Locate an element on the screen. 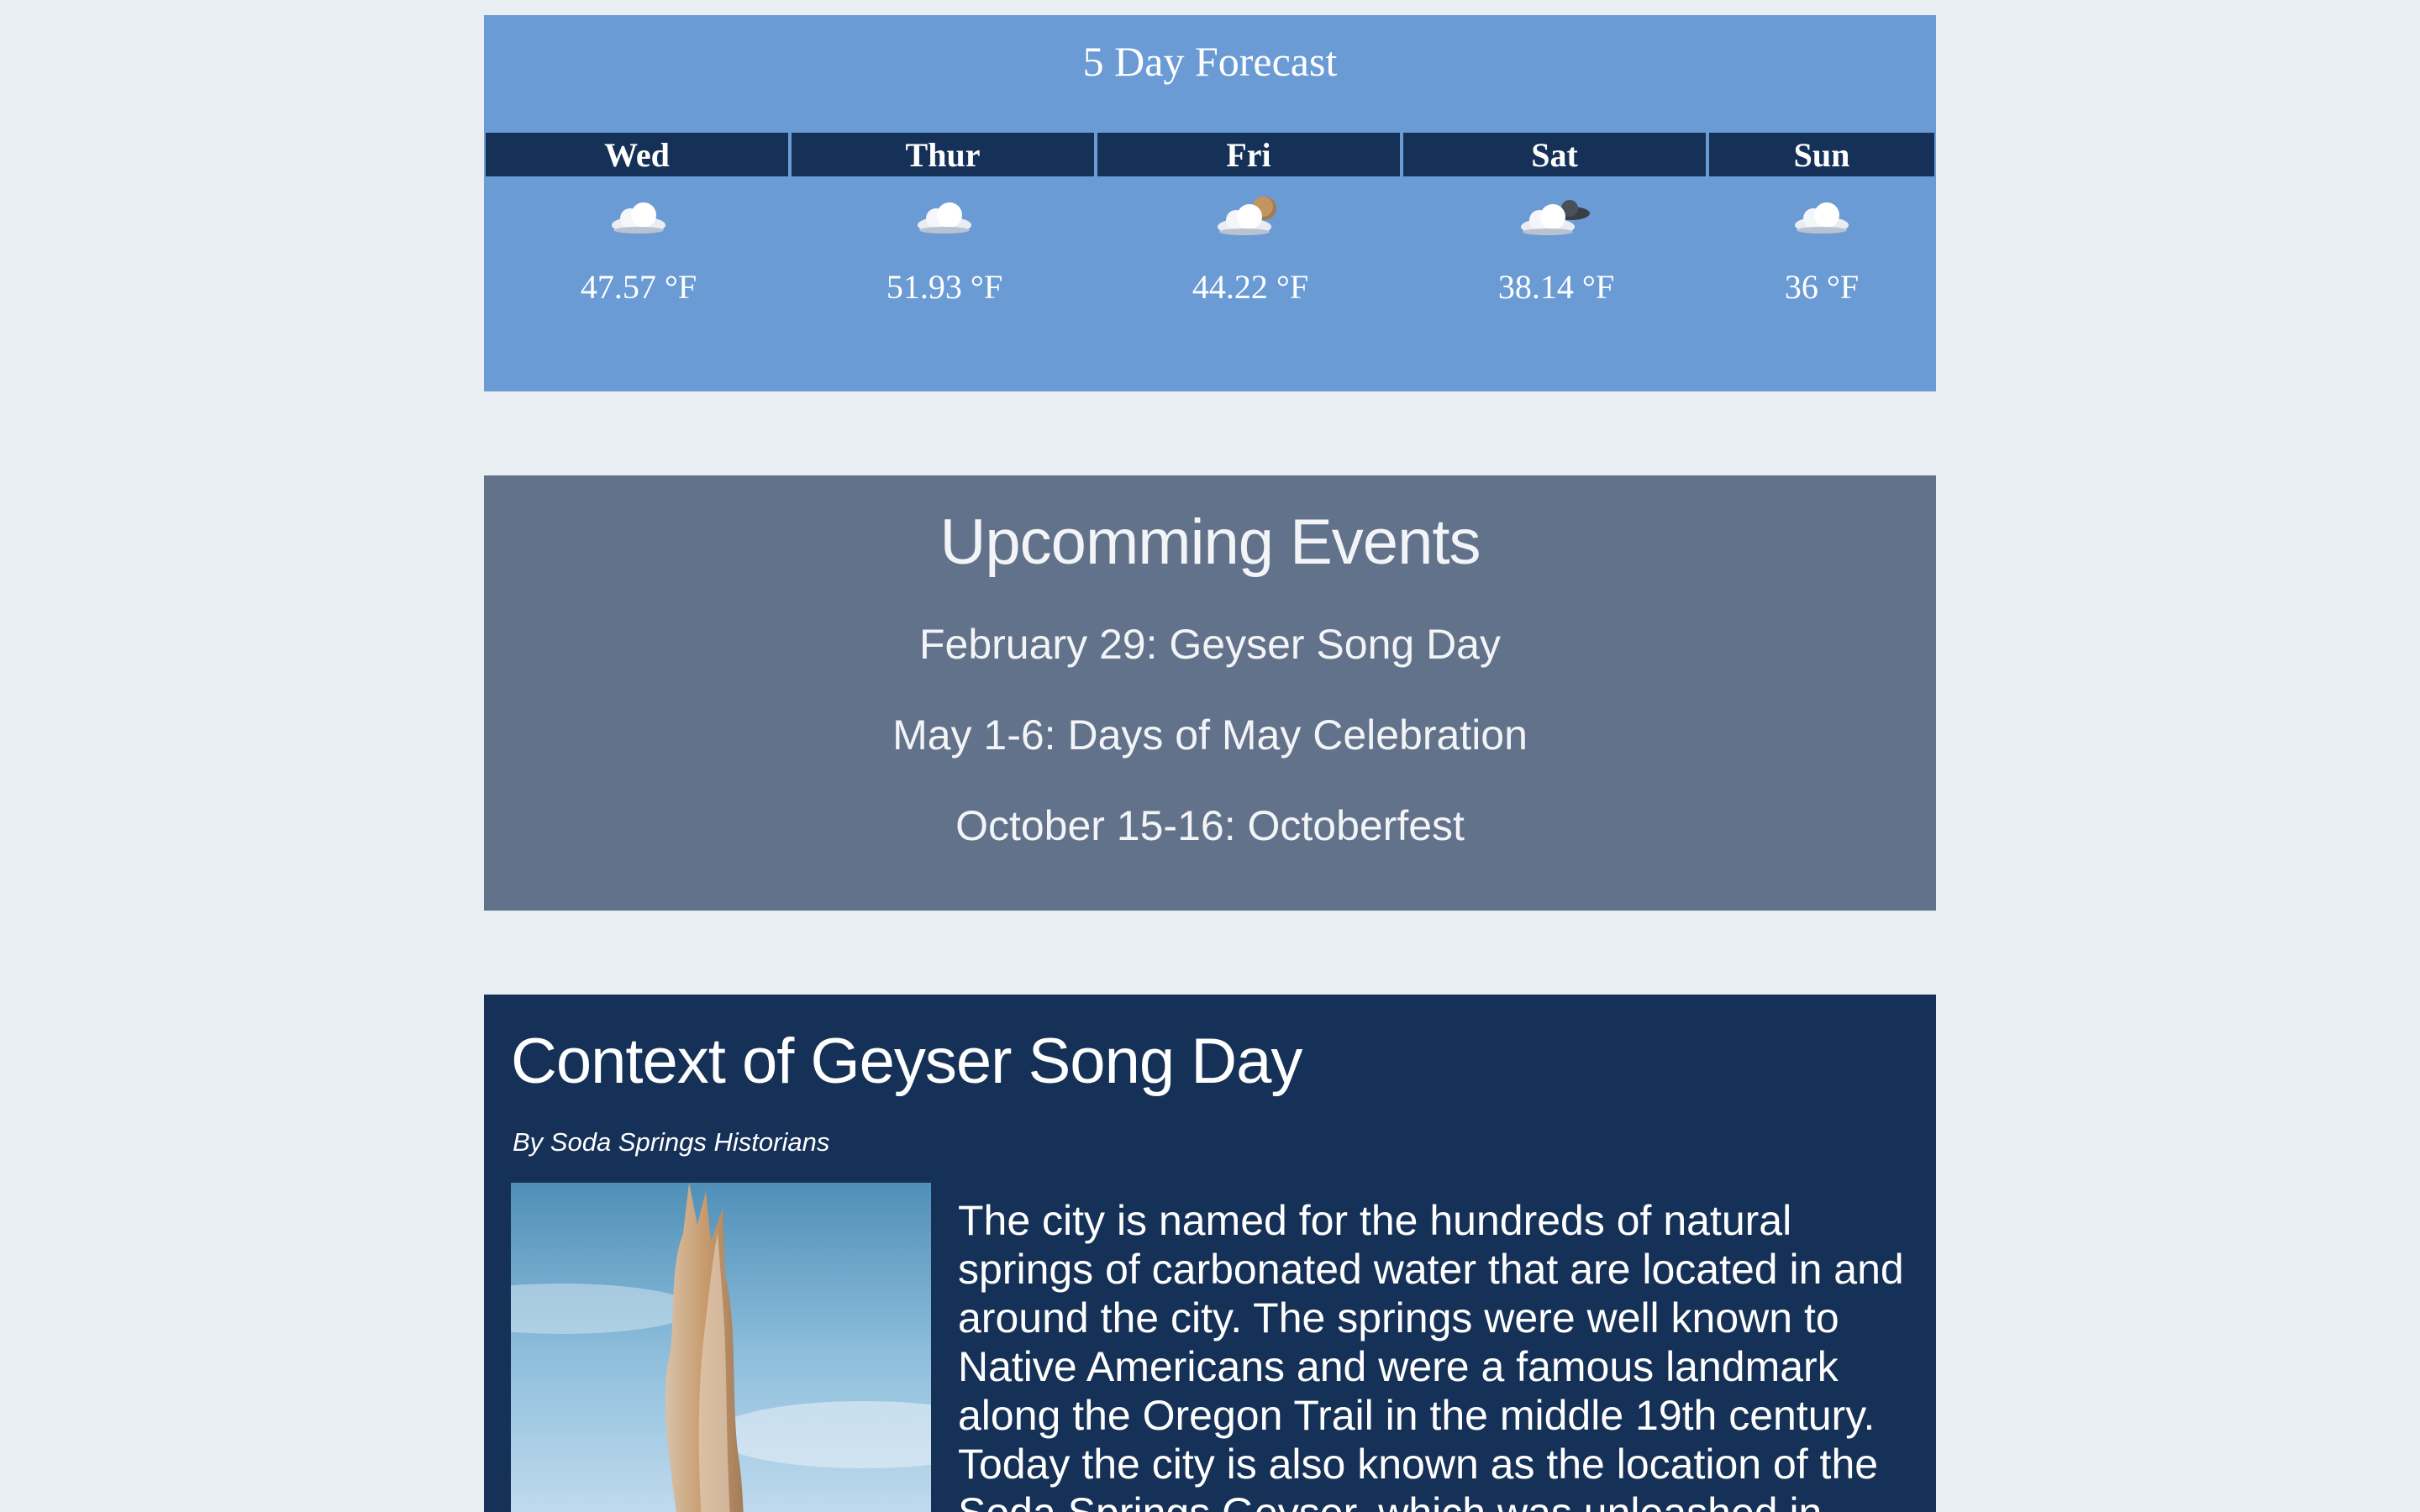 The height and width of the screenshot is (1512, 2420). forecast-day: Thur 51.93 °F is located at coordinates (944, 220).